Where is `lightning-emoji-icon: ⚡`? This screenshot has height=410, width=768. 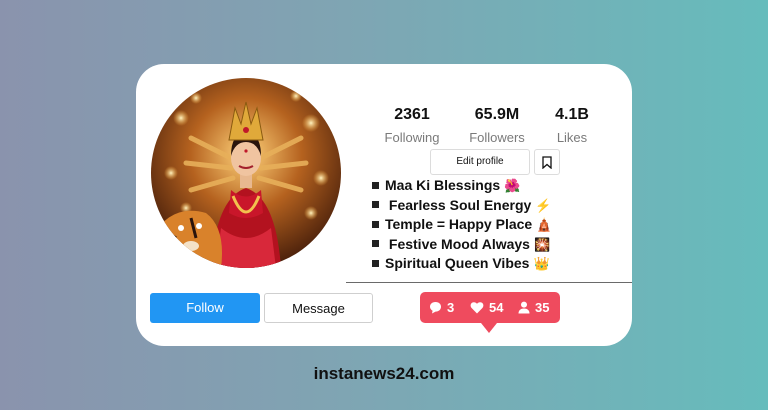 lightning-emoji-icon: ⚡ is located at coordinates (543, 205).